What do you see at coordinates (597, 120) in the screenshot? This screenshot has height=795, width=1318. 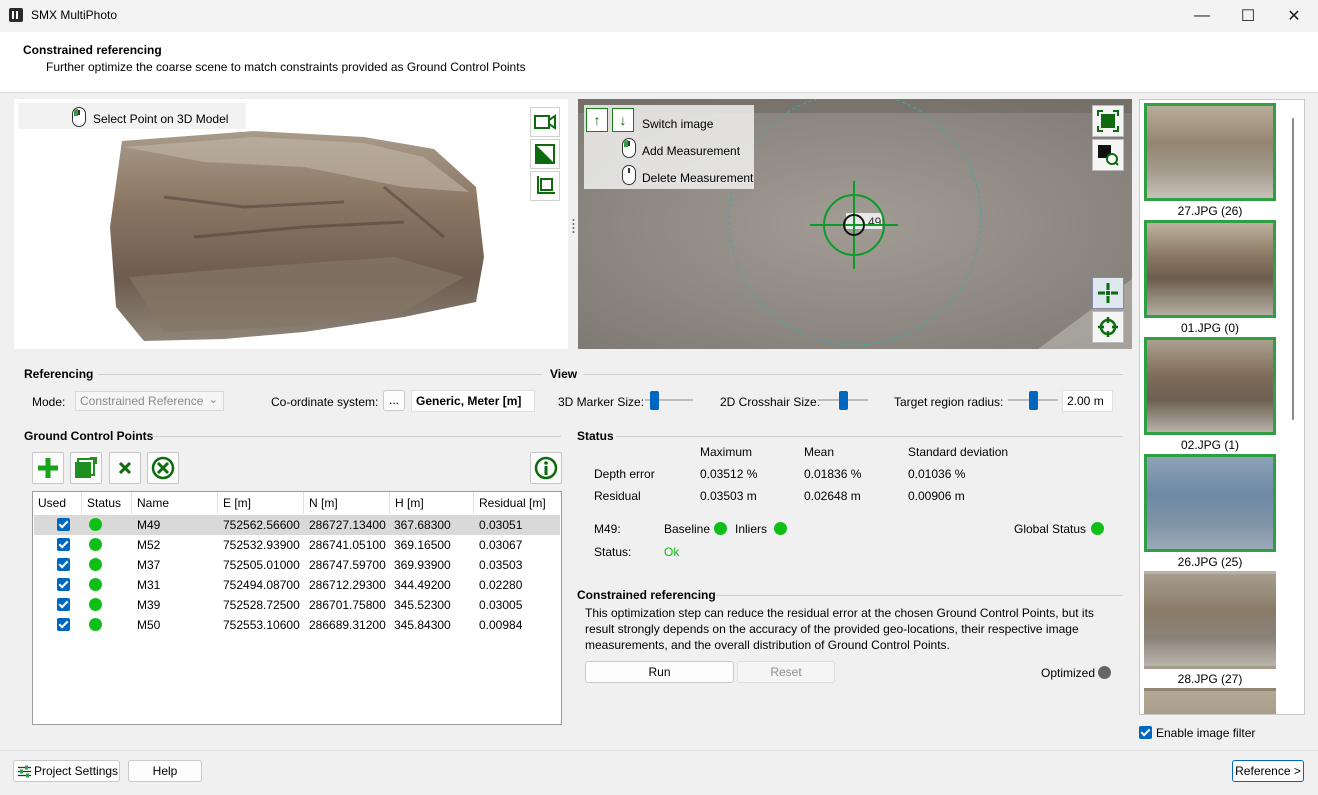 I see `arrow-up-icon: ↑` at bounding box center [597, 120].